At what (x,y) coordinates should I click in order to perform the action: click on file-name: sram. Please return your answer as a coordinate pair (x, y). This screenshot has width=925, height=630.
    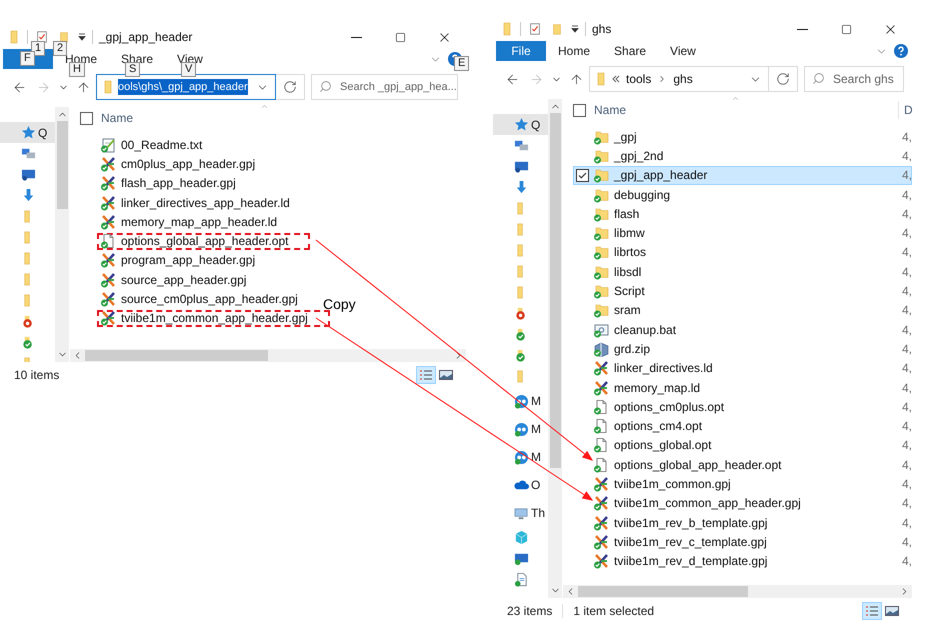
    Looking at the image, I should click on (627, 311).